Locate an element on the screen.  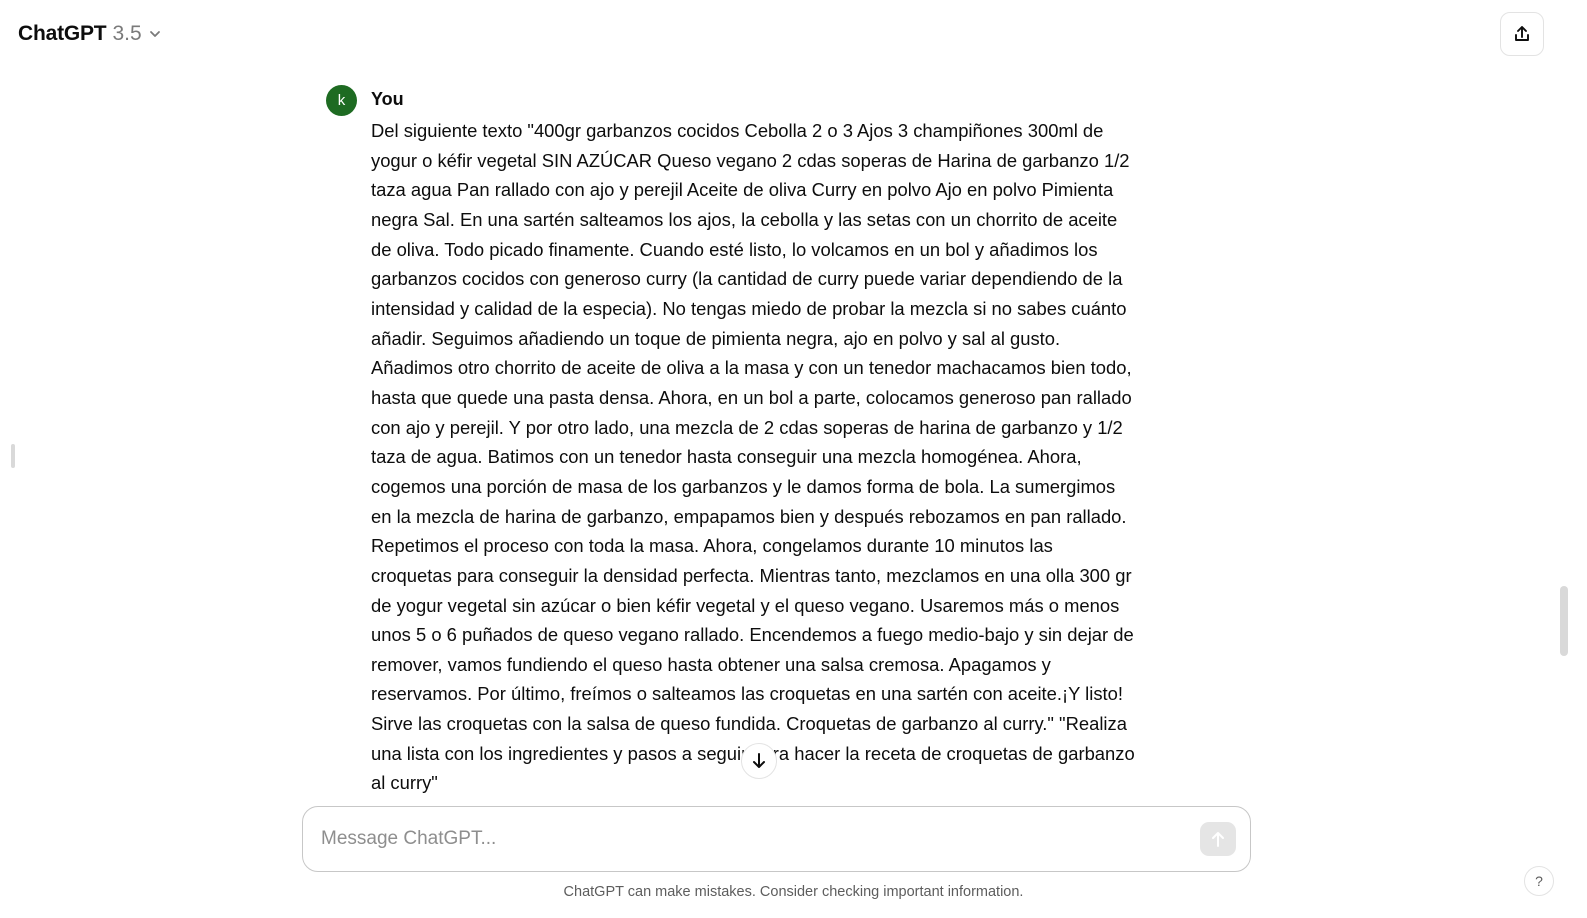
avatar: k is located at coordinates (341, 100).